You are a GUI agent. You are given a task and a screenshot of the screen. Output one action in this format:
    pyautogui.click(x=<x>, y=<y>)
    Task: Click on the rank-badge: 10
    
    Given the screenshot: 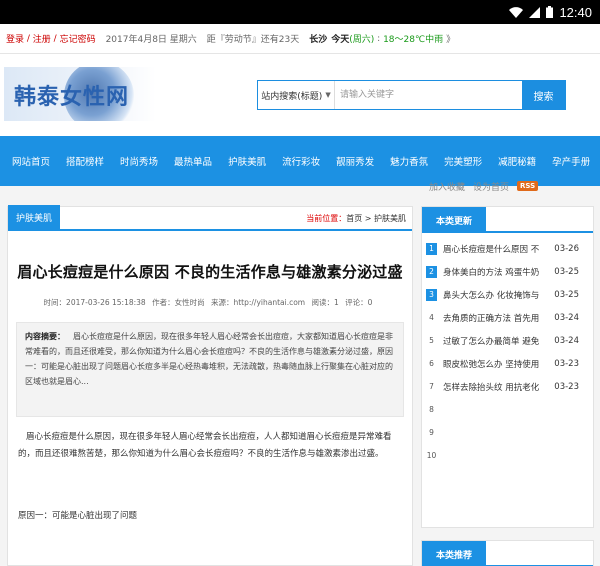 What is the action you would take?
    pyautogui.click(x=431, y=455)
    